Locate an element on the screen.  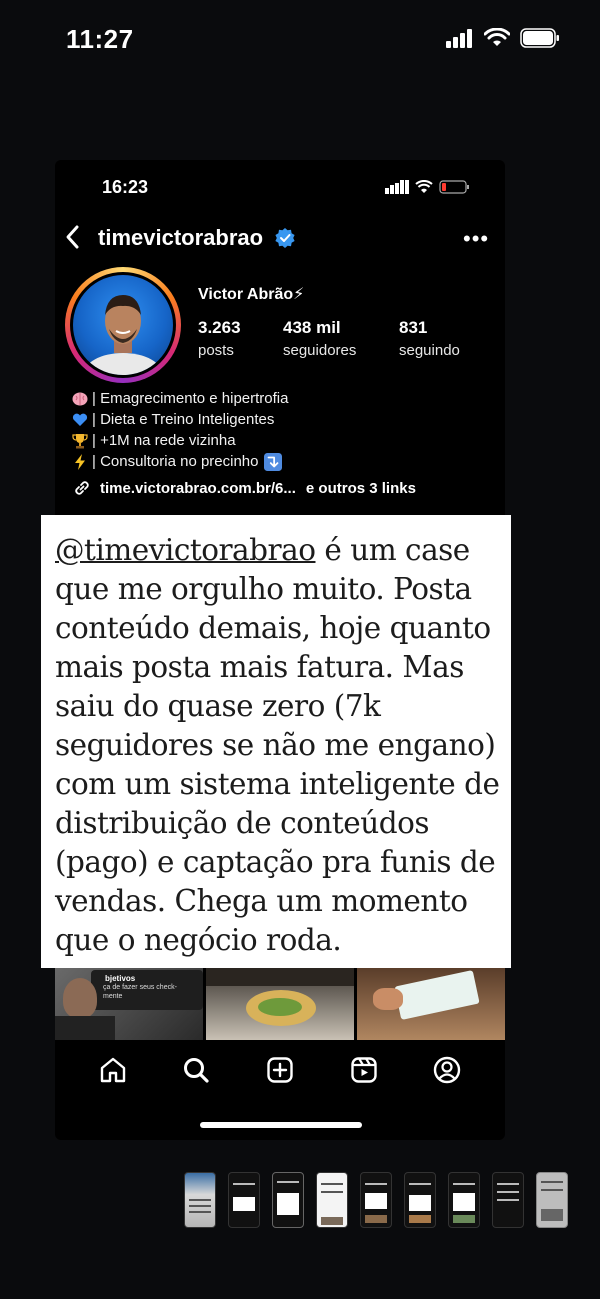
bio-line: | Dieta e Treino Inteligentes is located at coordinates (180, 419).